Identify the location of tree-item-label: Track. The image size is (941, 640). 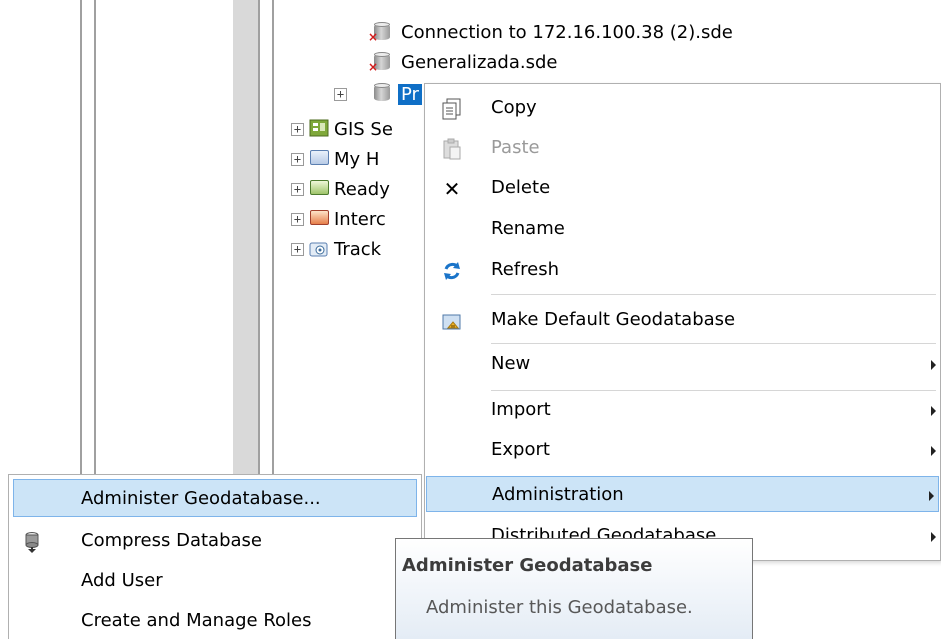
(358, 249).